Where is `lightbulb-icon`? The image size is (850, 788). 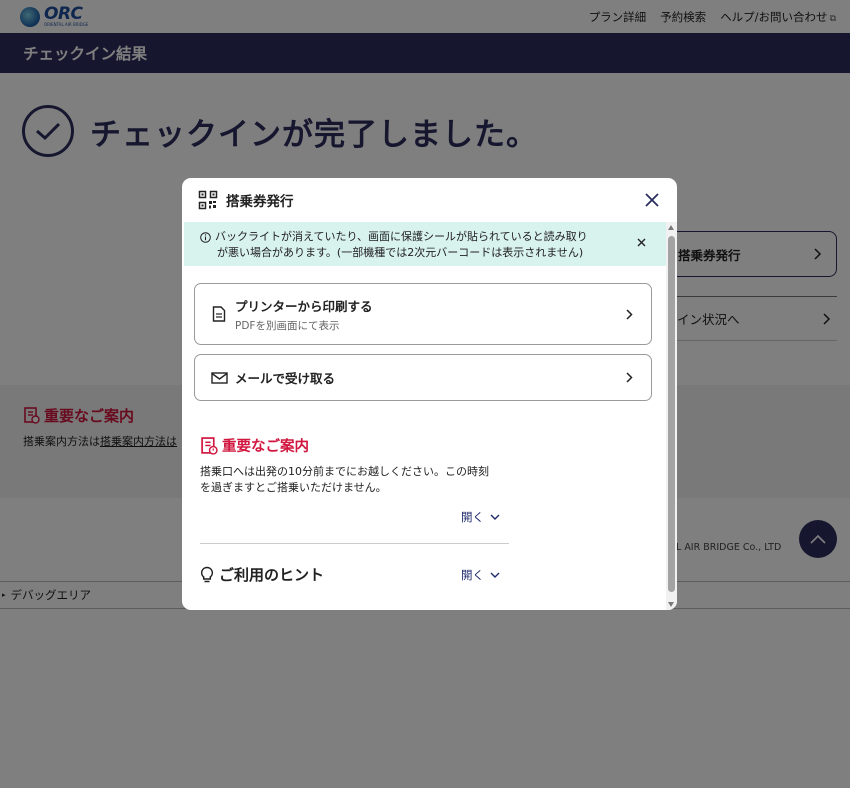
lightbulb-icon is located at coordinates (207, 574).